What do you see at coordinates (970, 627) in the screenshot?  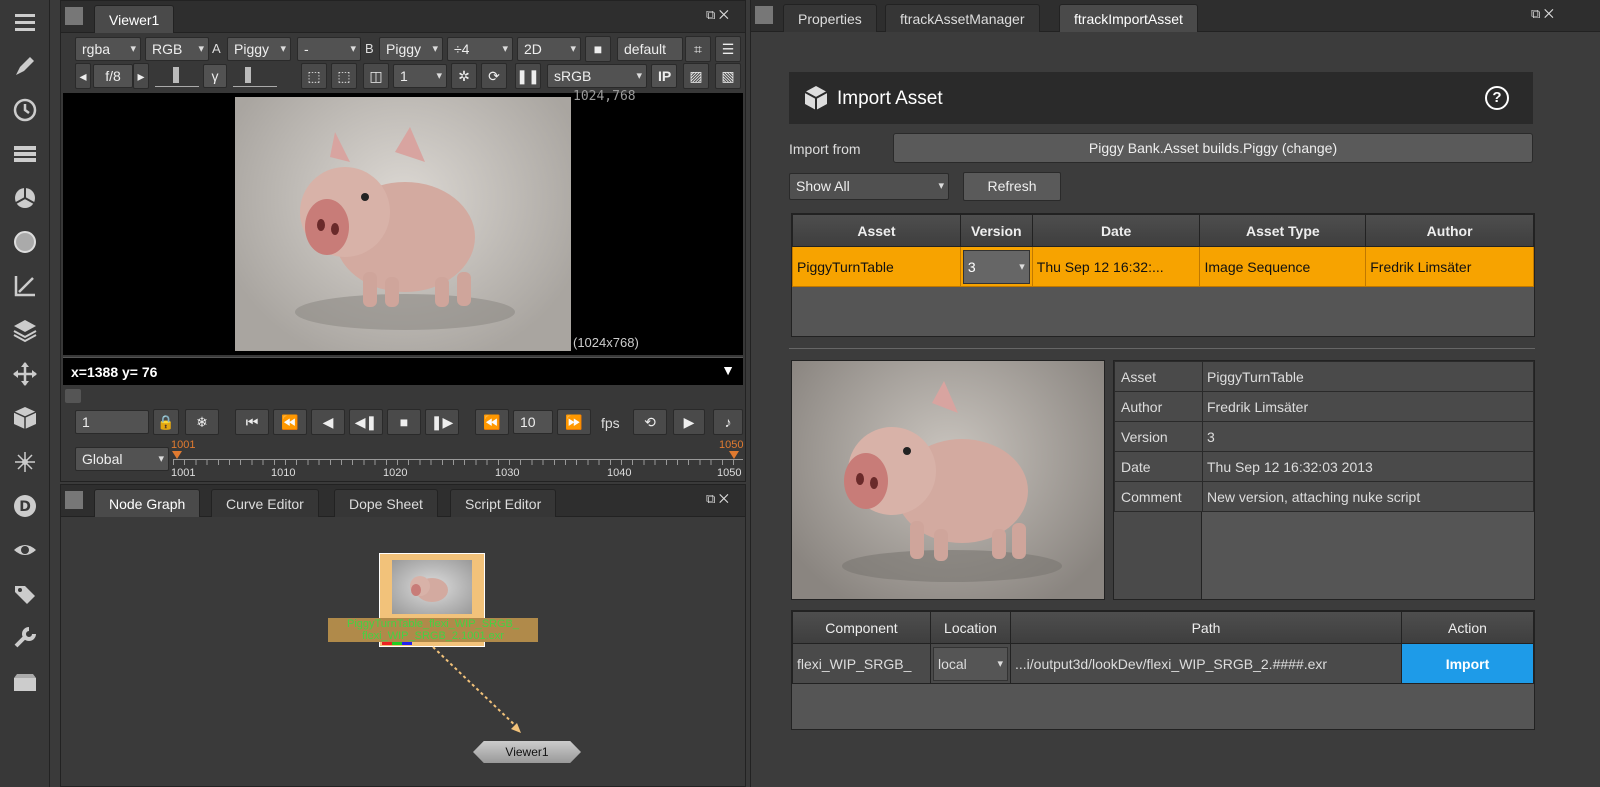 I see `col-location: Location` at bounding box center [970, 627].